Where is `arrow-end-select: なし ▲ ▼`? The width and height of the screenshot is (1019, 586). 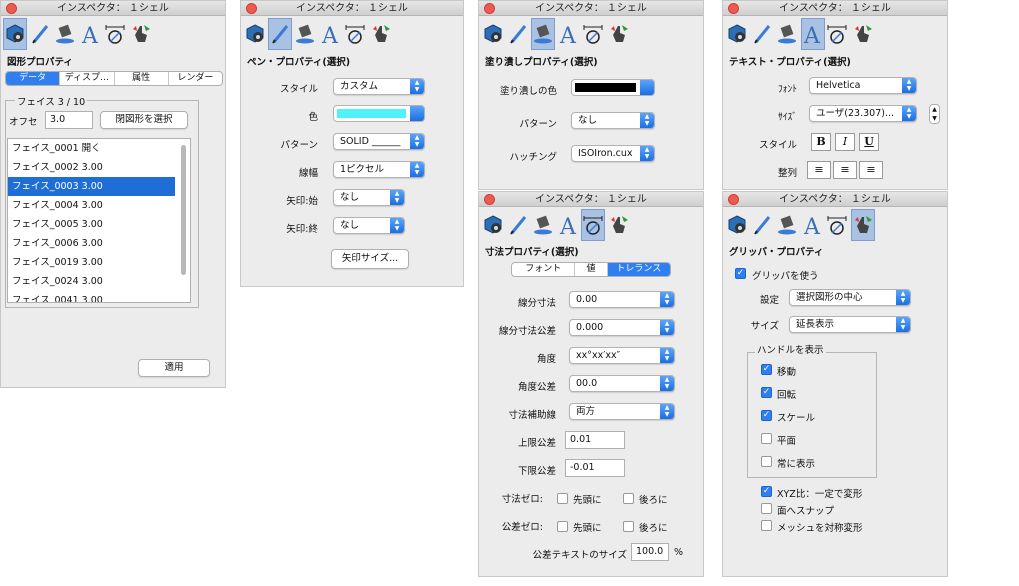 arrow-end-select: なし ▲ ▼ is located at coordinates (369, 225).